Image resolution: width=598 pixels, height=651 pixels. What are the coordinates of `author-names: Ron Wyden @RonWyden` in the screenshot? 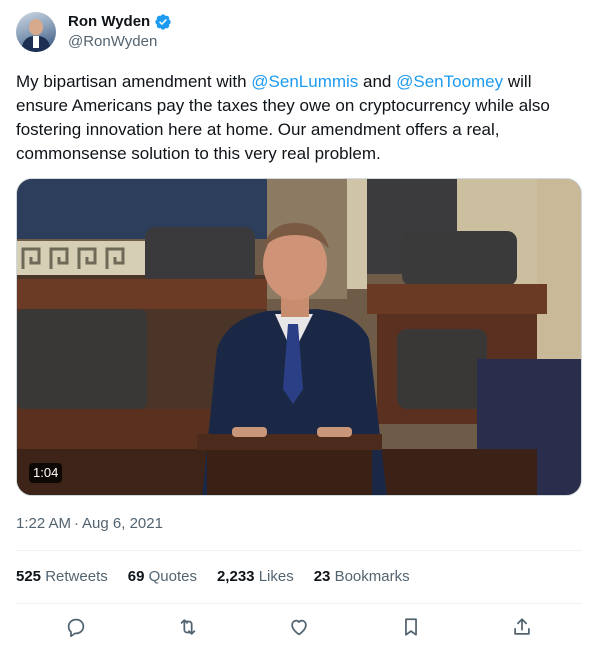 It's located at (120, 32).